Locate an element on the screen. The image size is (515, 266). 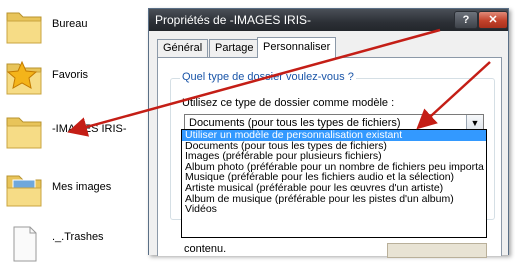
help-button: ? is located at coordinates (466, 20).